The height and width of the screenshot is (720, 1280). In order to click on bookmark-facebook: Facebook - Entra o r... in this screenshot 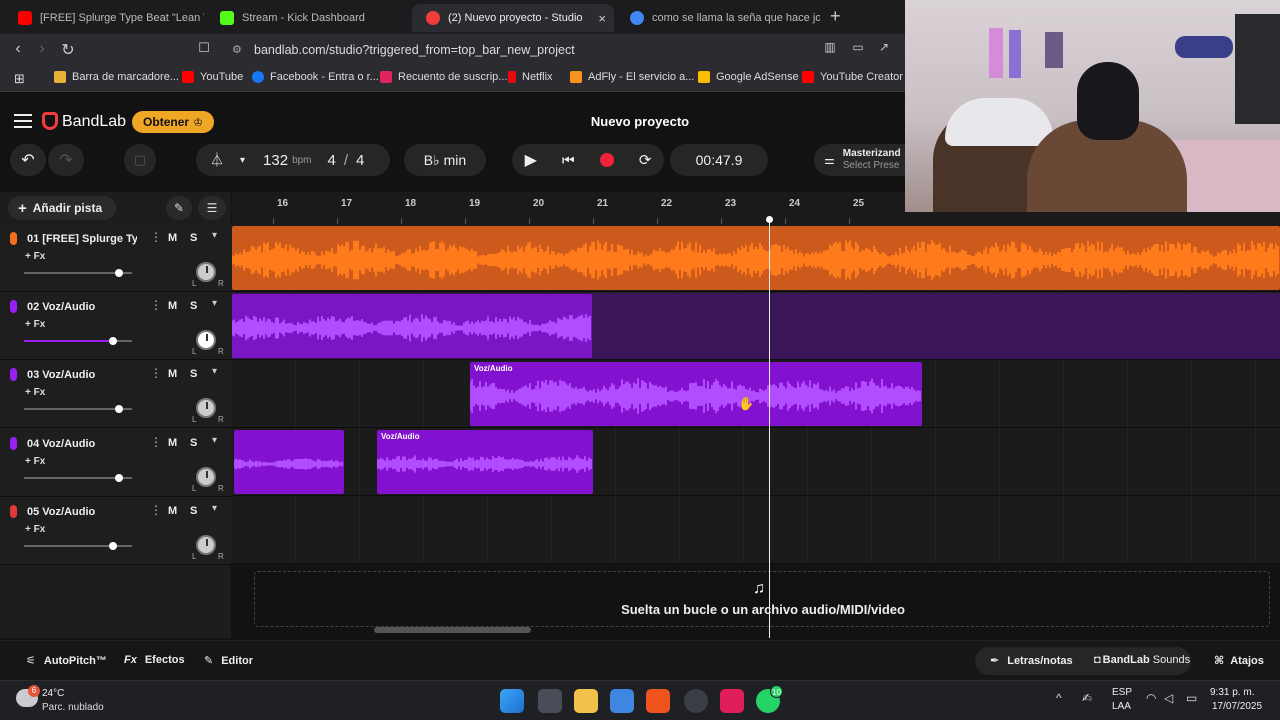, I will do `click(315, 77)`.